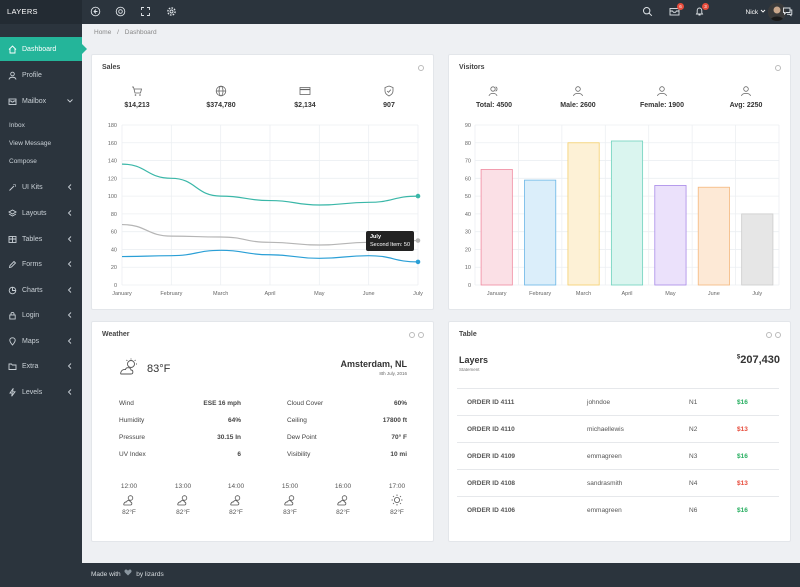  What do you see at coordinates (469, 286) in the screenshot?
I see `y-tick-label: 0` at bounding box center [469, 286].